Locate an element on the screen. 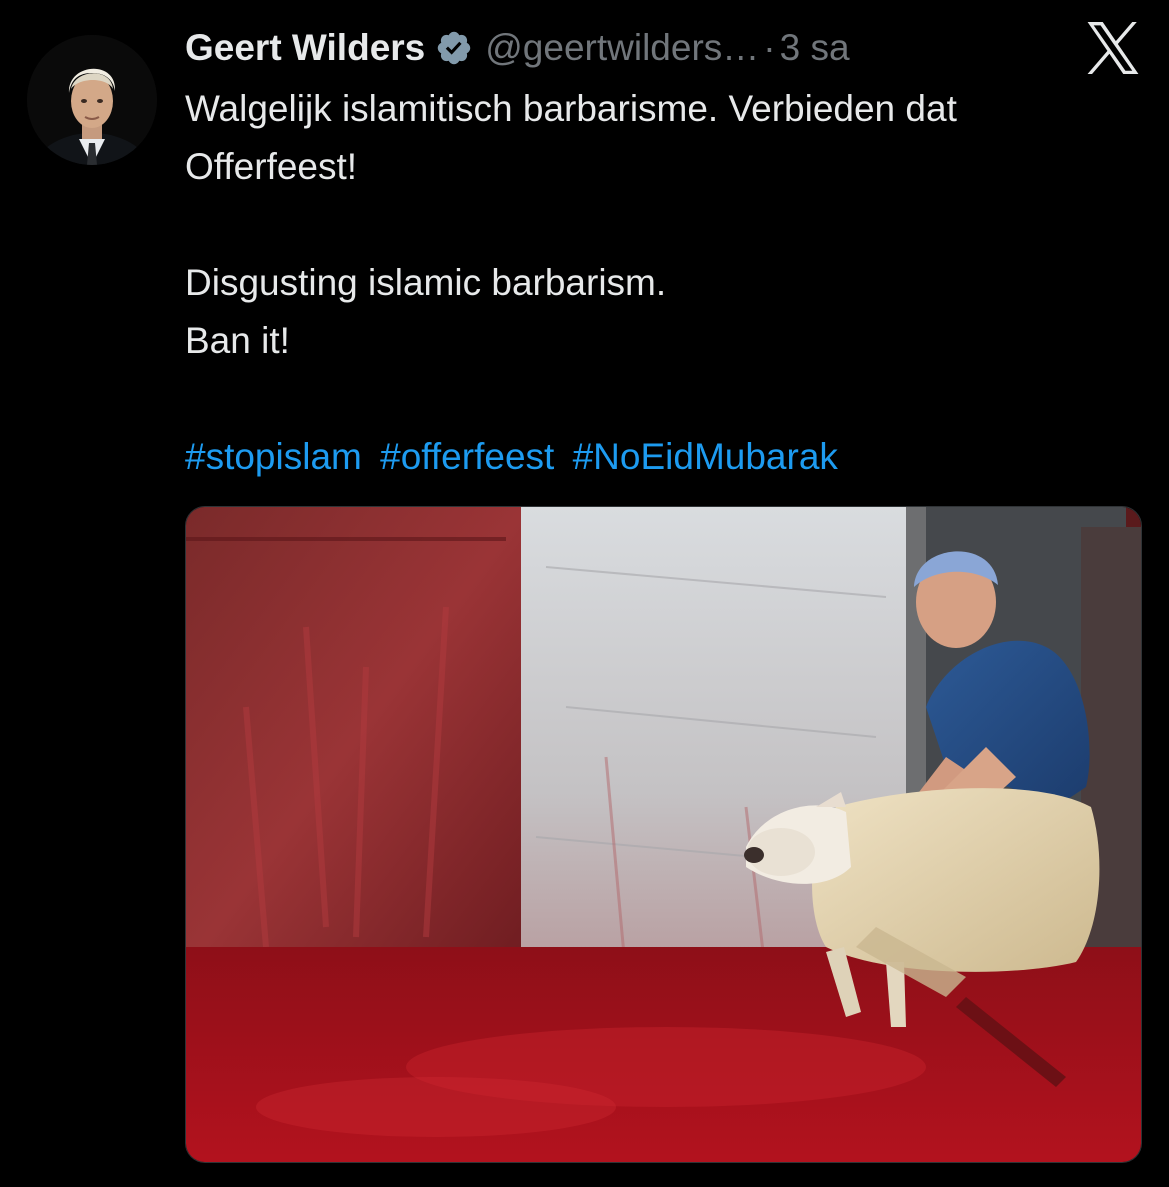 Image resolution: width=1169 pixels, height=1187 pixels. hashtag-link: #NoEidMubarak is located at coordinates (705, 456).